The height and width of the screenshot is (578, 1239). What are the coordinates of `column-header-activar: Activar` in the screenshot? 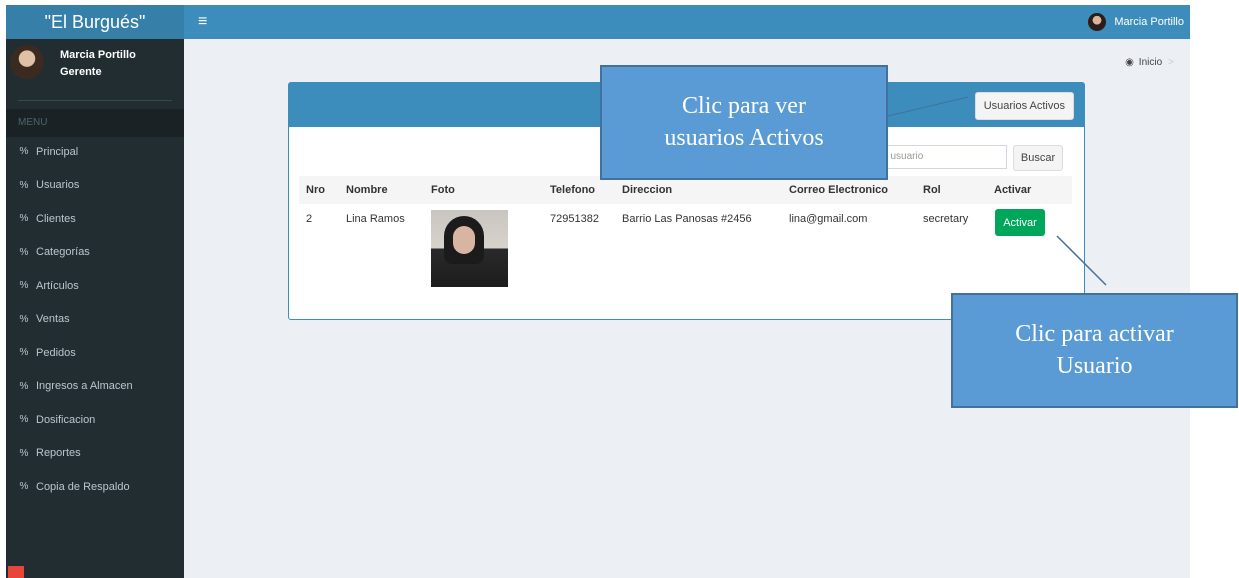 It's located at (1013, 190).